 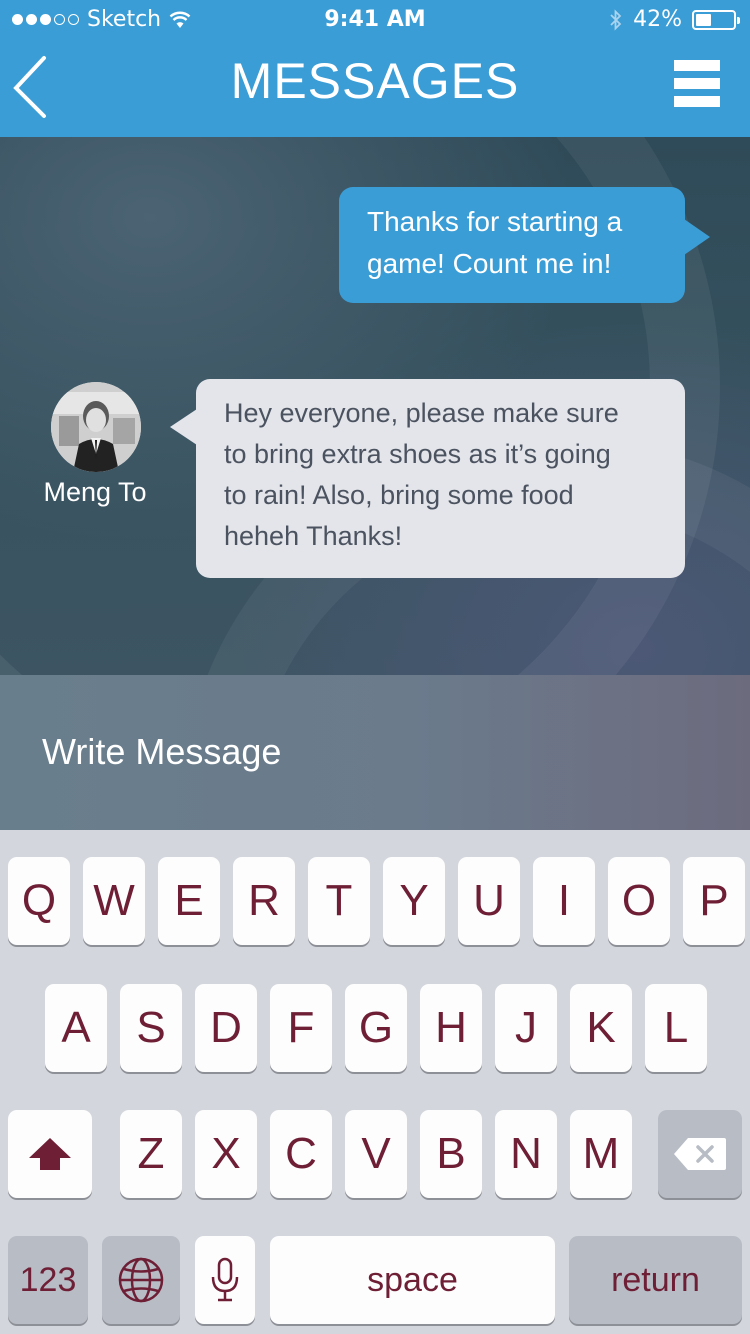 I want to click on globe-icon, so click(x=141, y=1280).